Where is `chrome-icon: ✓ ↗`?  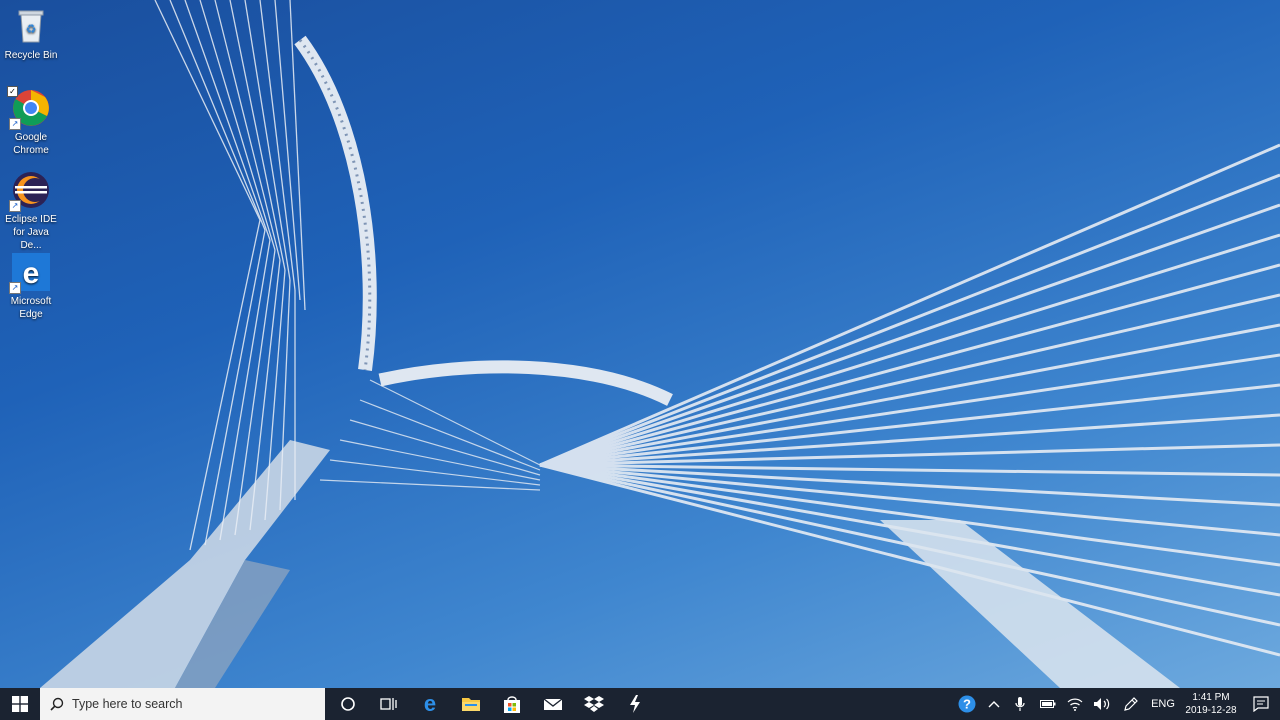
chrome-icon: ✓ ↗ is located at coordinates (29, 108).